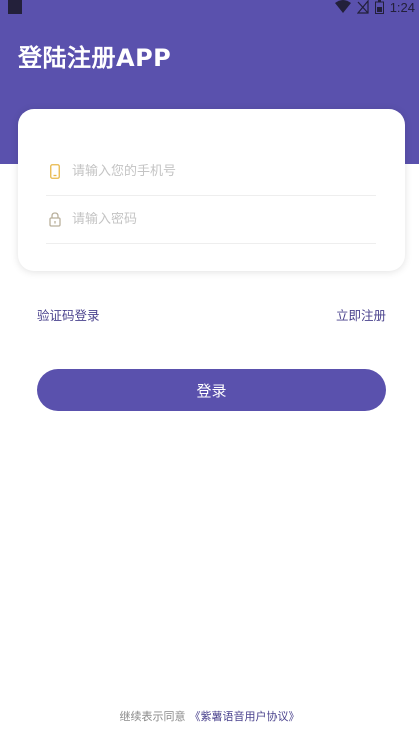 The width and height of the screenshot is (419, 750). I want to click on password-field, so click(211, 219).